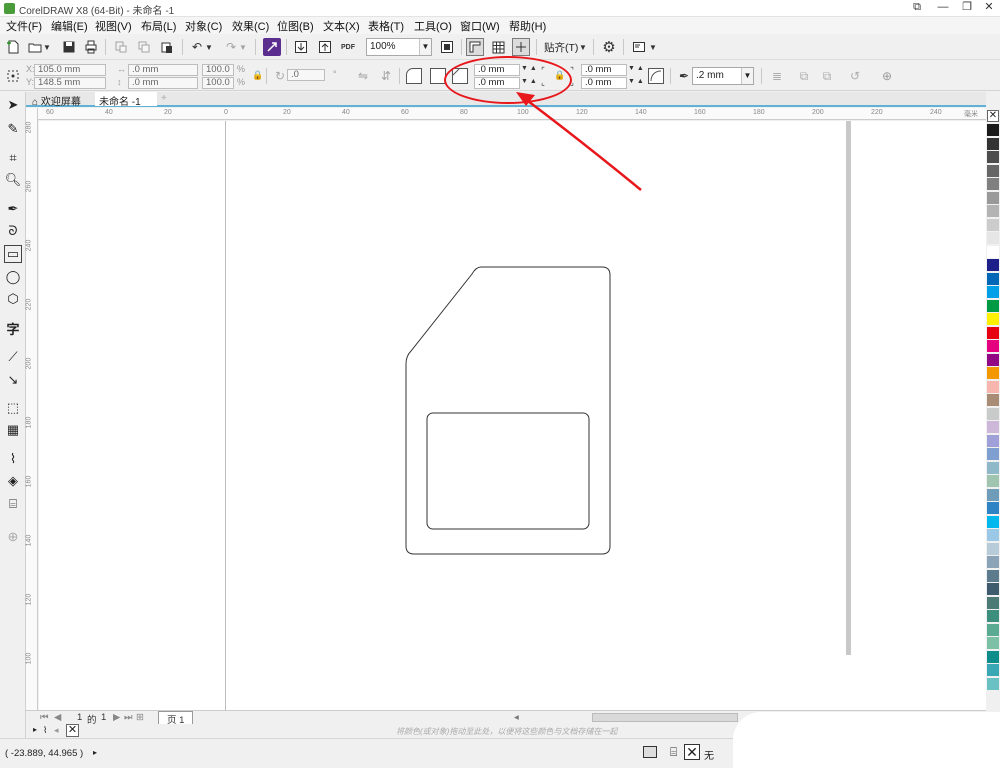  What do you see at coordinates (95, 752) in the screenshot?
I see `status-expand-icon: ▸` at bounding box center [95, 752].